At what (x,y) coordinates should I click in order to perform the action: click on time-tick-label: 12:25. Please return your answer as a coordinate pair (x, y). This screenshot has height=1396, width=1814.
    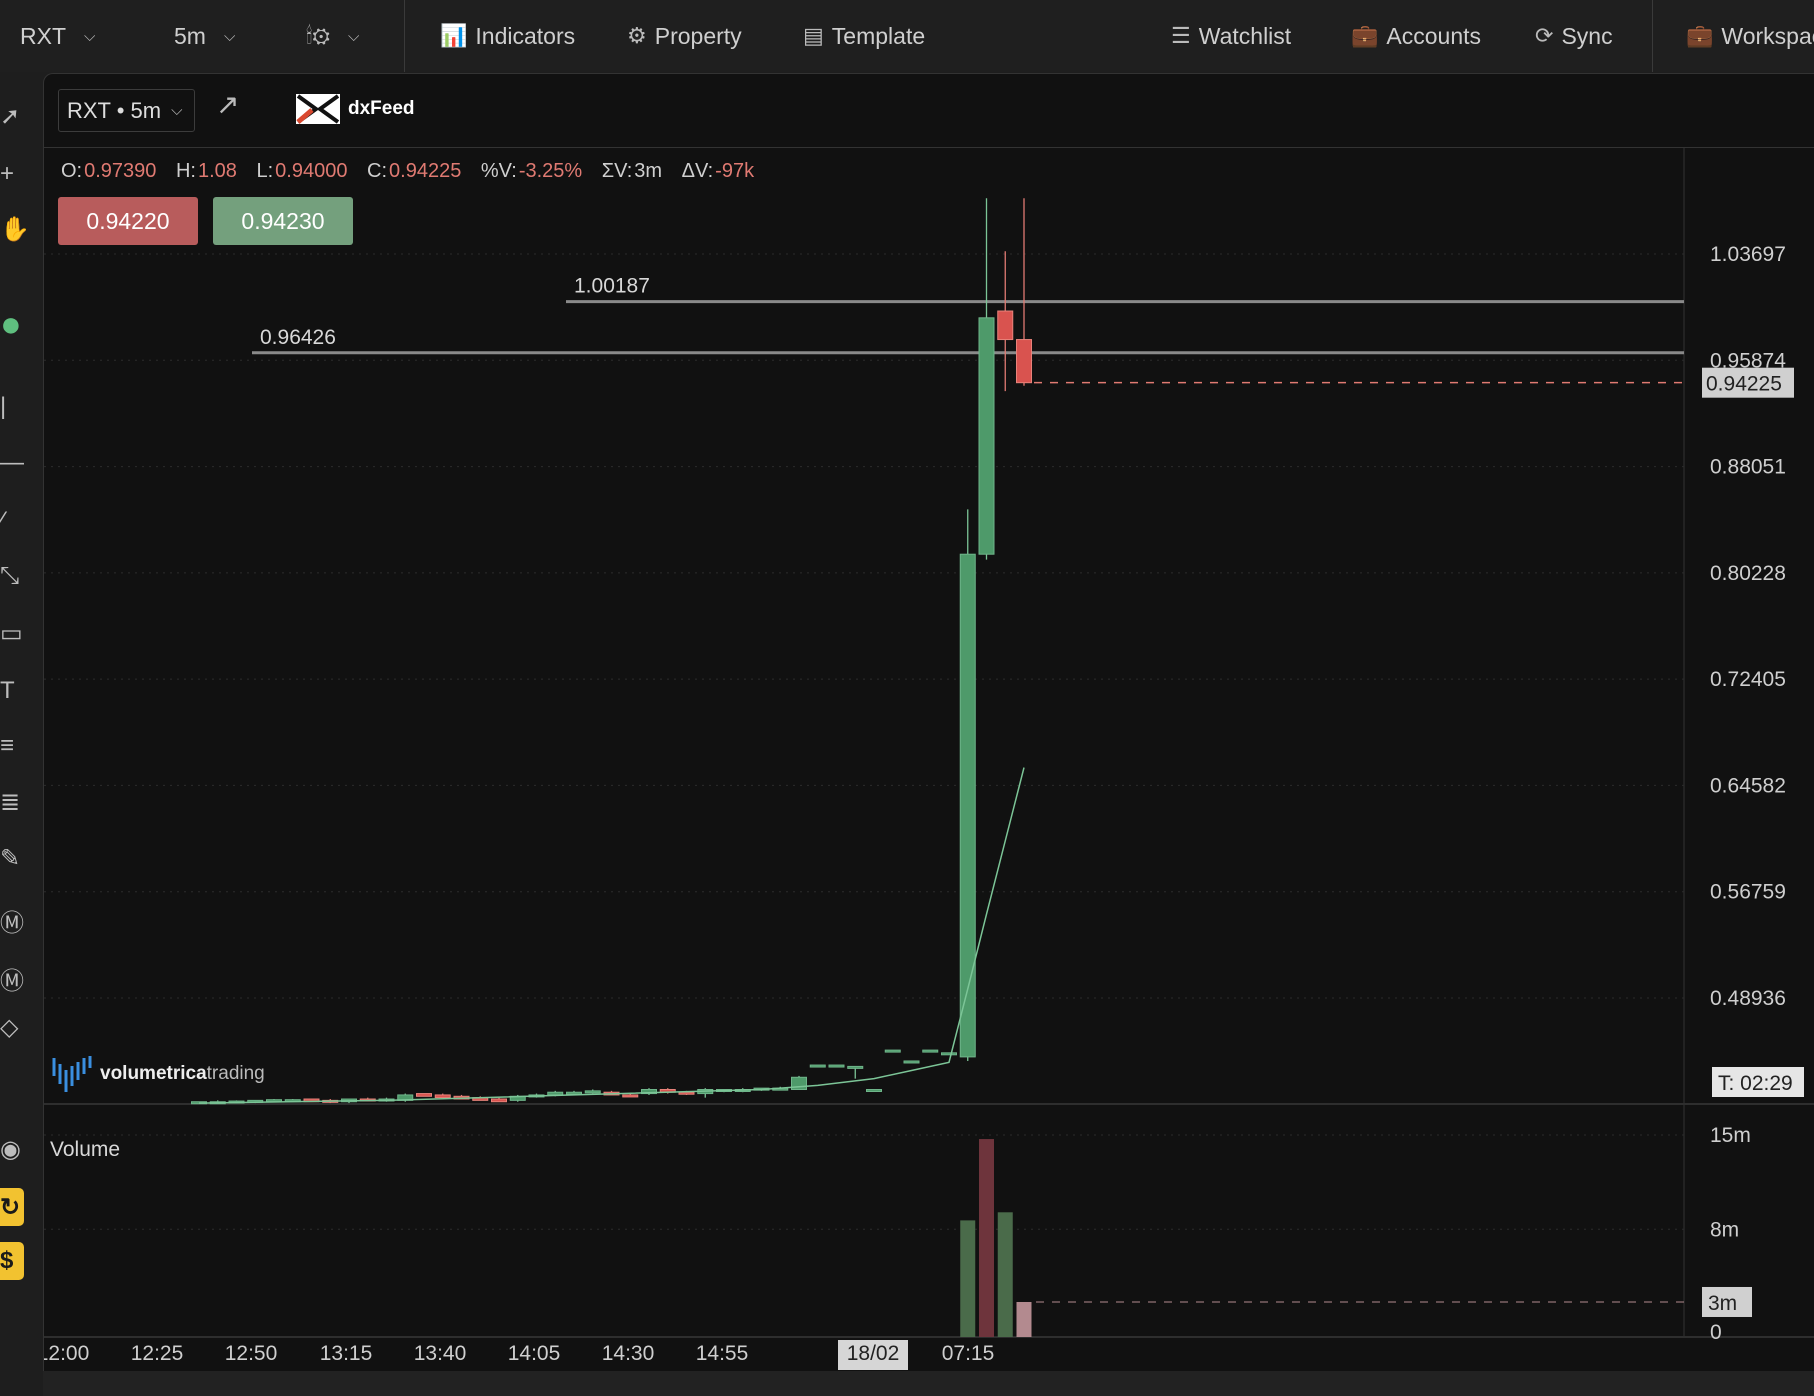
    Looking at the image, I should click on (157, 1353).